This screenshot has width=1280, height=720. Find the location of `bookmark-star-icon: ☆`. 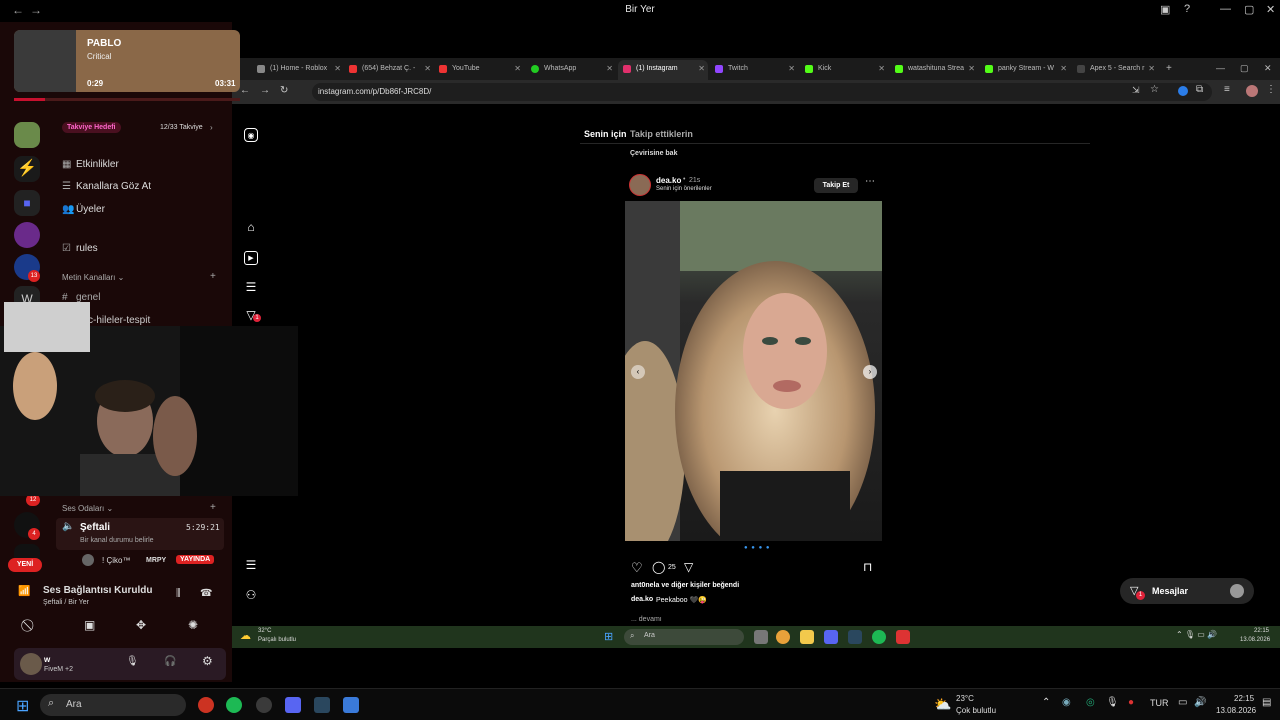

bookmark-star-icon: ☆ is located at coordinates (1154, 89).